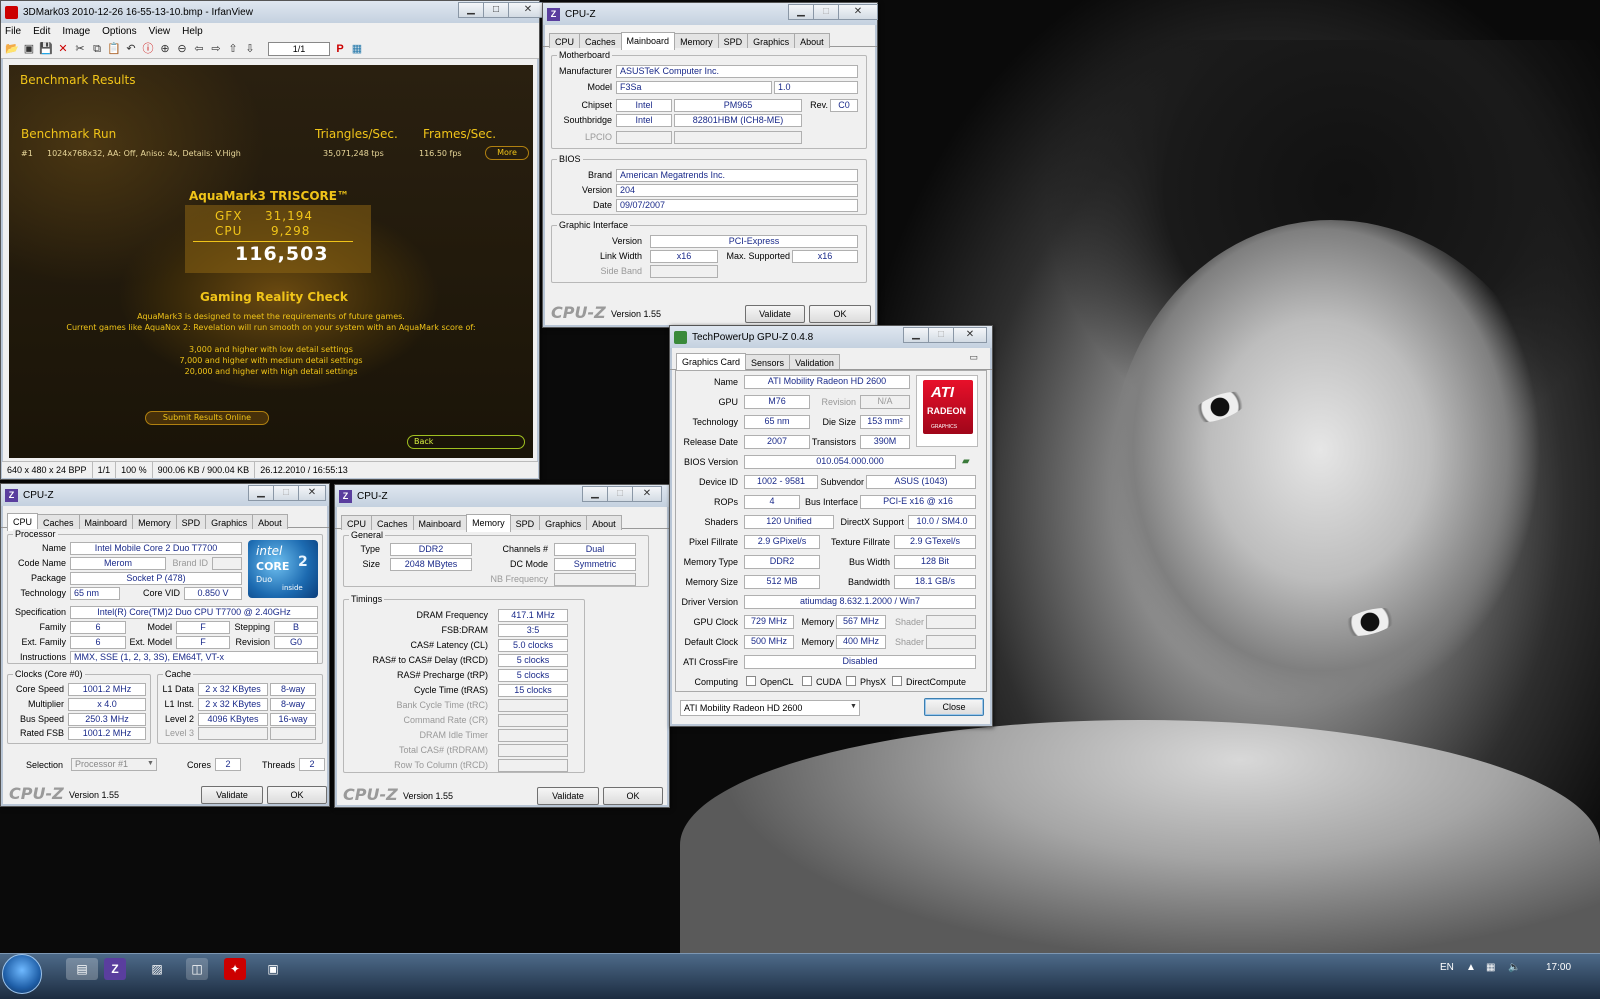 Image resolution: width=1600 pixels, height=999 pixels. What do you see at coordinates (207, 418) in the screenshot?
I see `submit-button: Submit Results Online` at bounding box center [207, 418].